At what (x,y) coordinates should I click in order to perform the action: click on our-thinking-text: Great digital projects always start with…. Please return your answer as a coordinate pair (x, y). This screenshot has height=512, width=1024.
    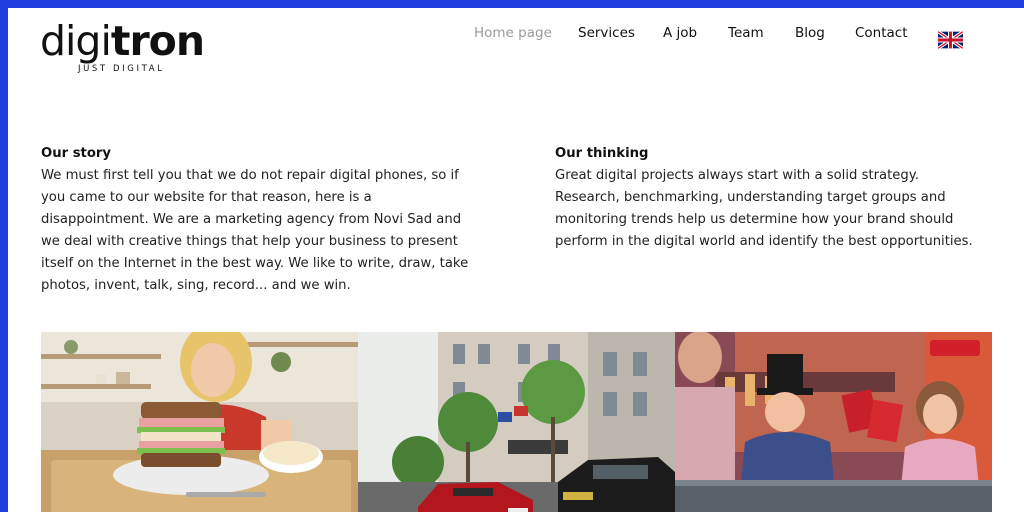
    Looking at the image, I should click on (764, 208).